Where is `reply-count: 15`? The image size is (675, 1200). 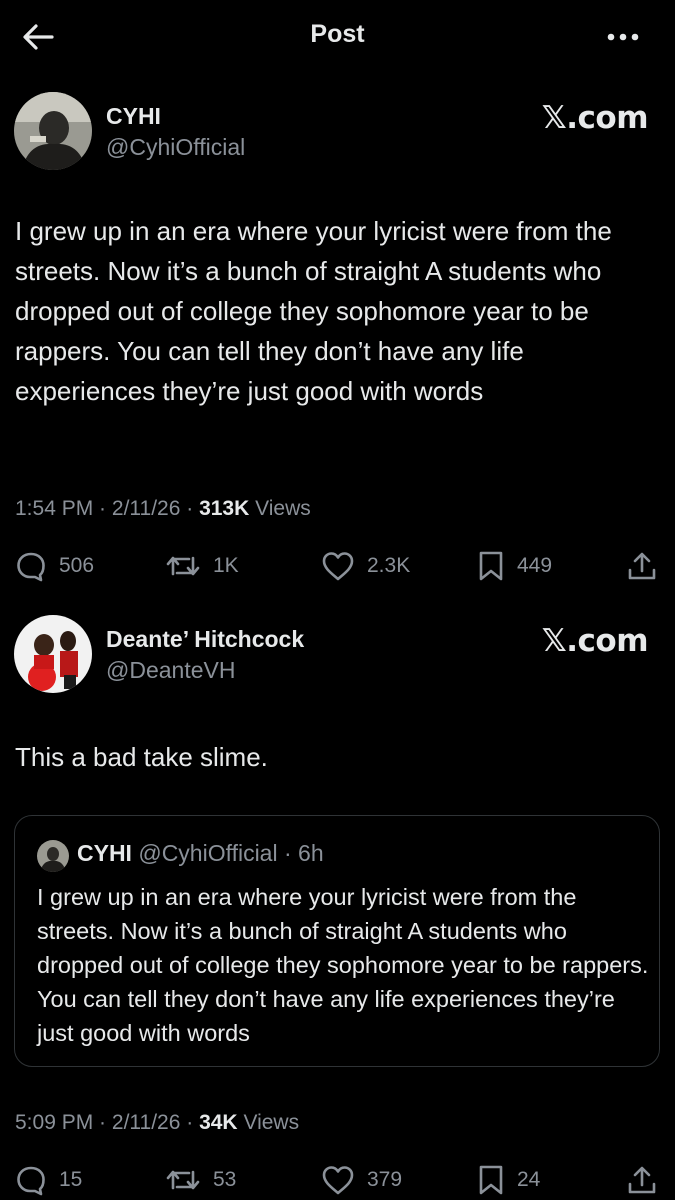
reply-count: 15 is located at coordinates (71, 1179).